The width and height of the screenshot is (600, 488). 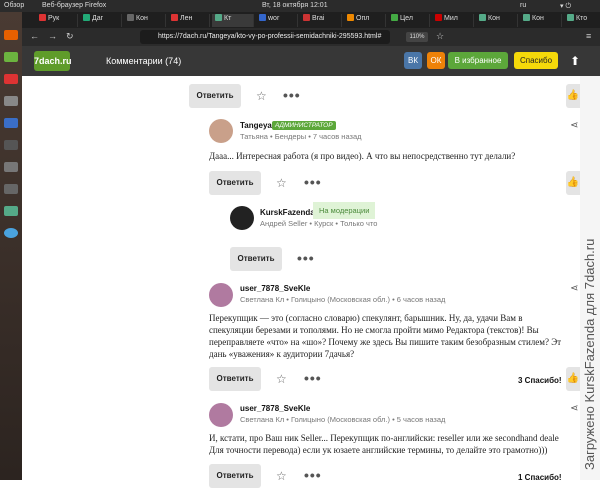 What do you see at coordinates (54, 18) in the screenshot?
I see `tab-label: Рук` at bounding box center [54, 18].